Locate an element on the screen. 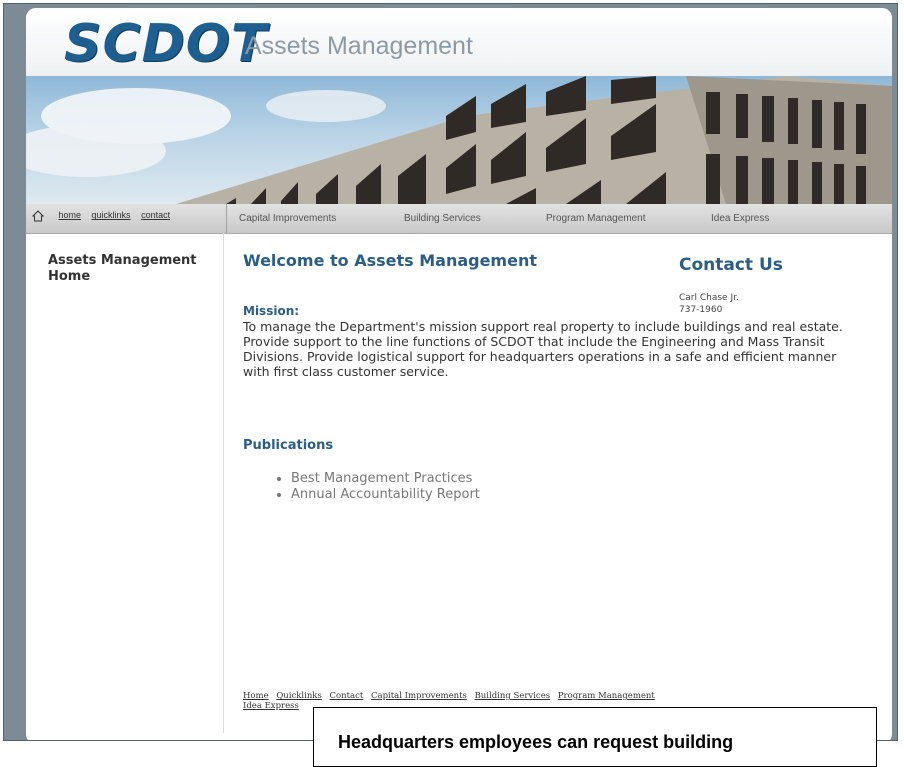 The width and height of the screenshot is (904, 767). footer-link-home: Home is located at coordinates (256, 696).